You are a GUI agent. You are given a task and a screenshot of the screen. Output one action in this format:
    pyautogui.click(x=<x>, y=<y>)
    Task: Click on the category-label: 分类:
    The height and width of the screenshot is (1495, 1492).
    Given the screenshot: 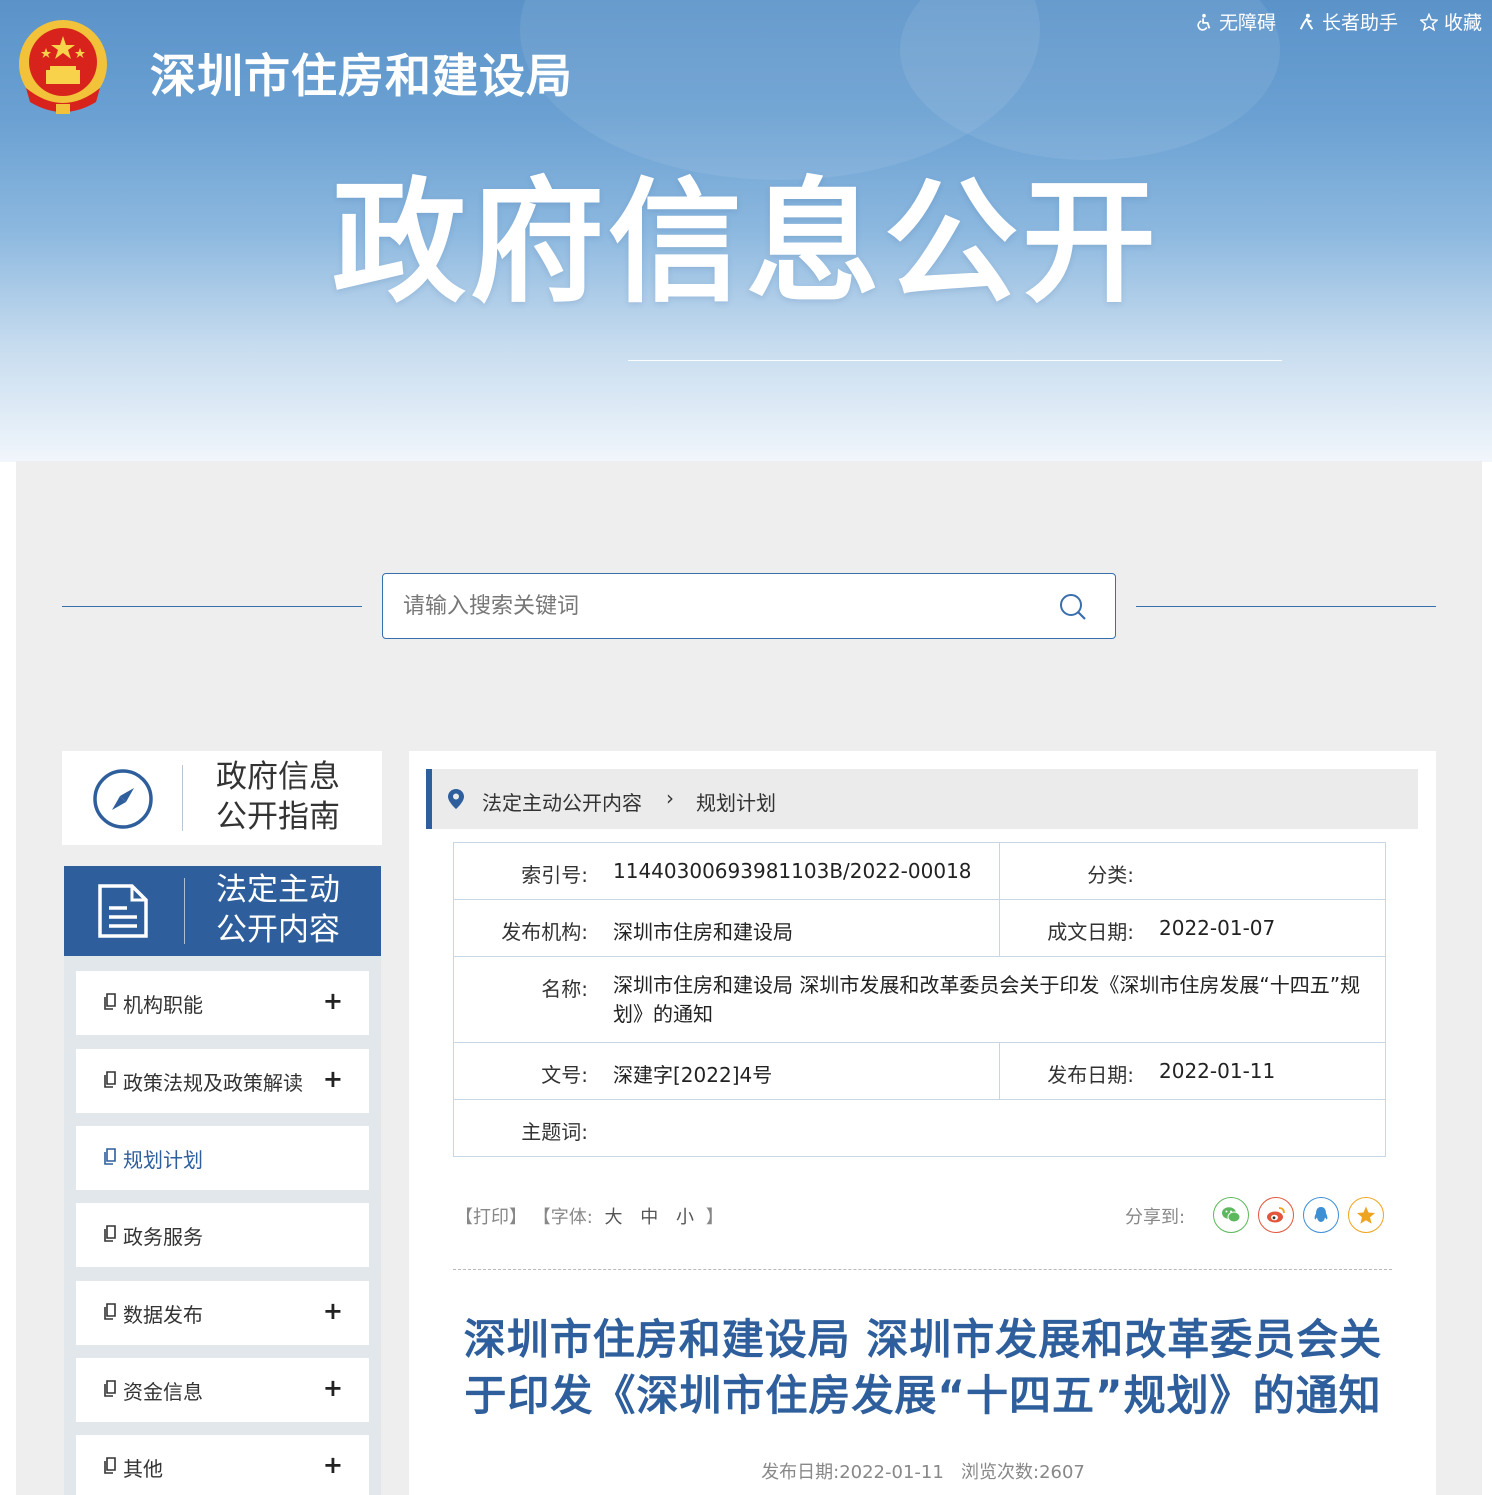 What is the action you would take?
    pyautogui.click(x=1110, y=875)
    